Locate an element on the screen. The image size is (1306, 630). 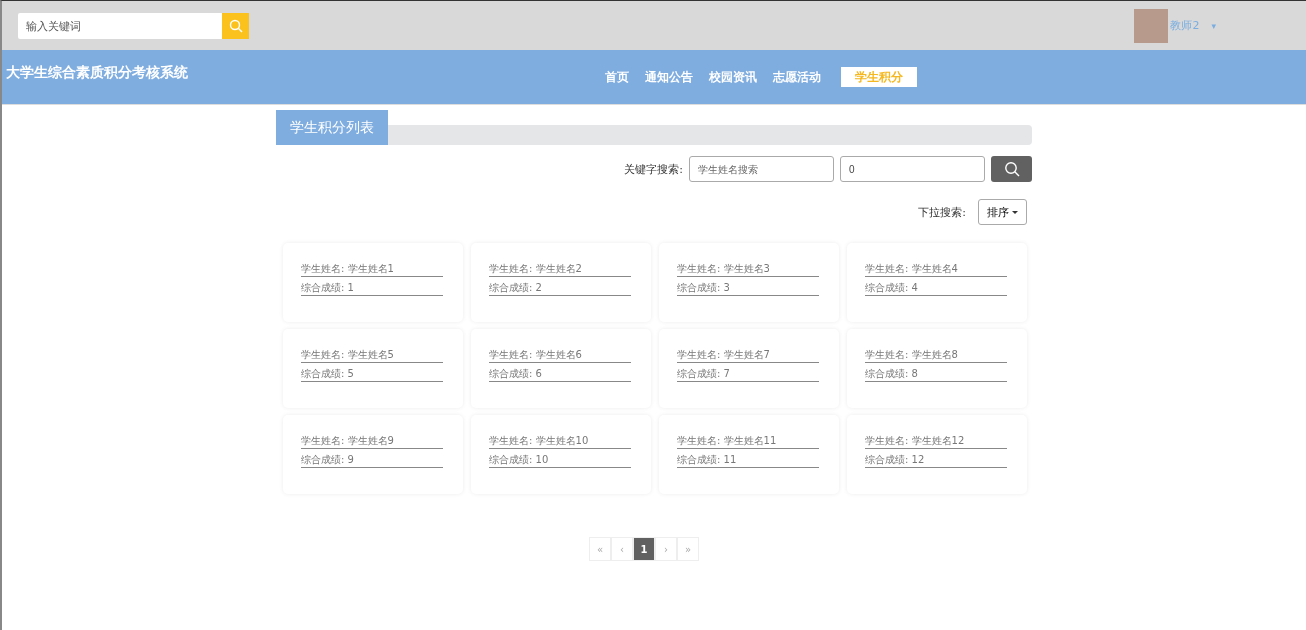
search-label: 关键字搜索: is located at coordinates (653, 169).